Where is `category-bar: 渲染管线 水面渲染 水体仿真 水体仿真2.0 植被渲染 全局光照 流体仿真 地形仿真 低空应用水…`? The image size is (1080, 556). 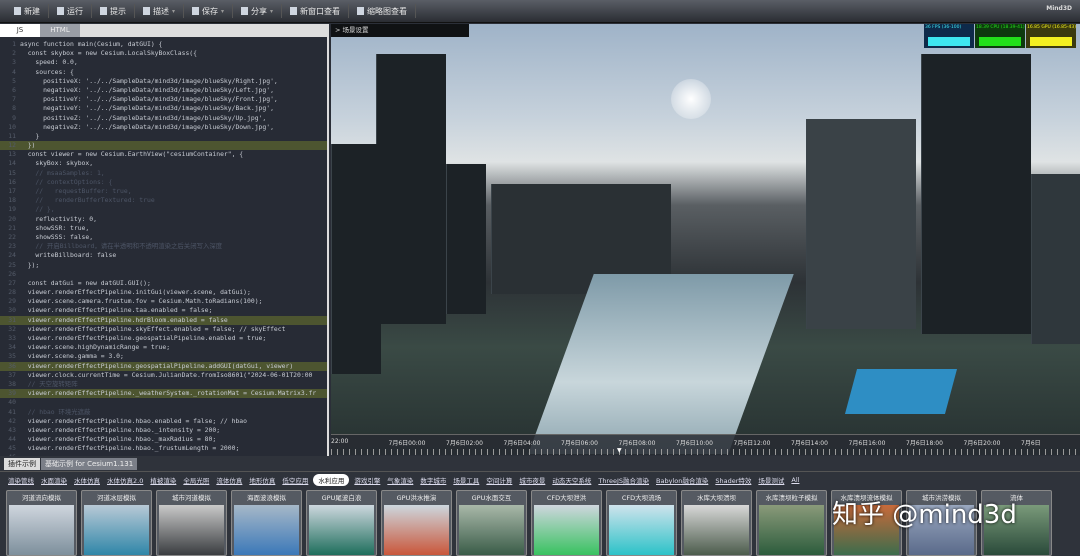
category-bar: 渲染管线 水面渲染 水体仿真 水体仿真2.0 植被渲染 全局光照 流体仿真 地形仿真 低空应用水… is located at coordinates (540, 479).